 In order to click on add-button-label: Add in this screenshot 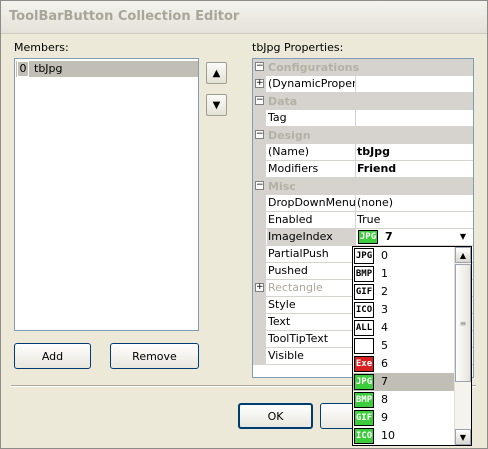, I will do `click(52, 356)`.